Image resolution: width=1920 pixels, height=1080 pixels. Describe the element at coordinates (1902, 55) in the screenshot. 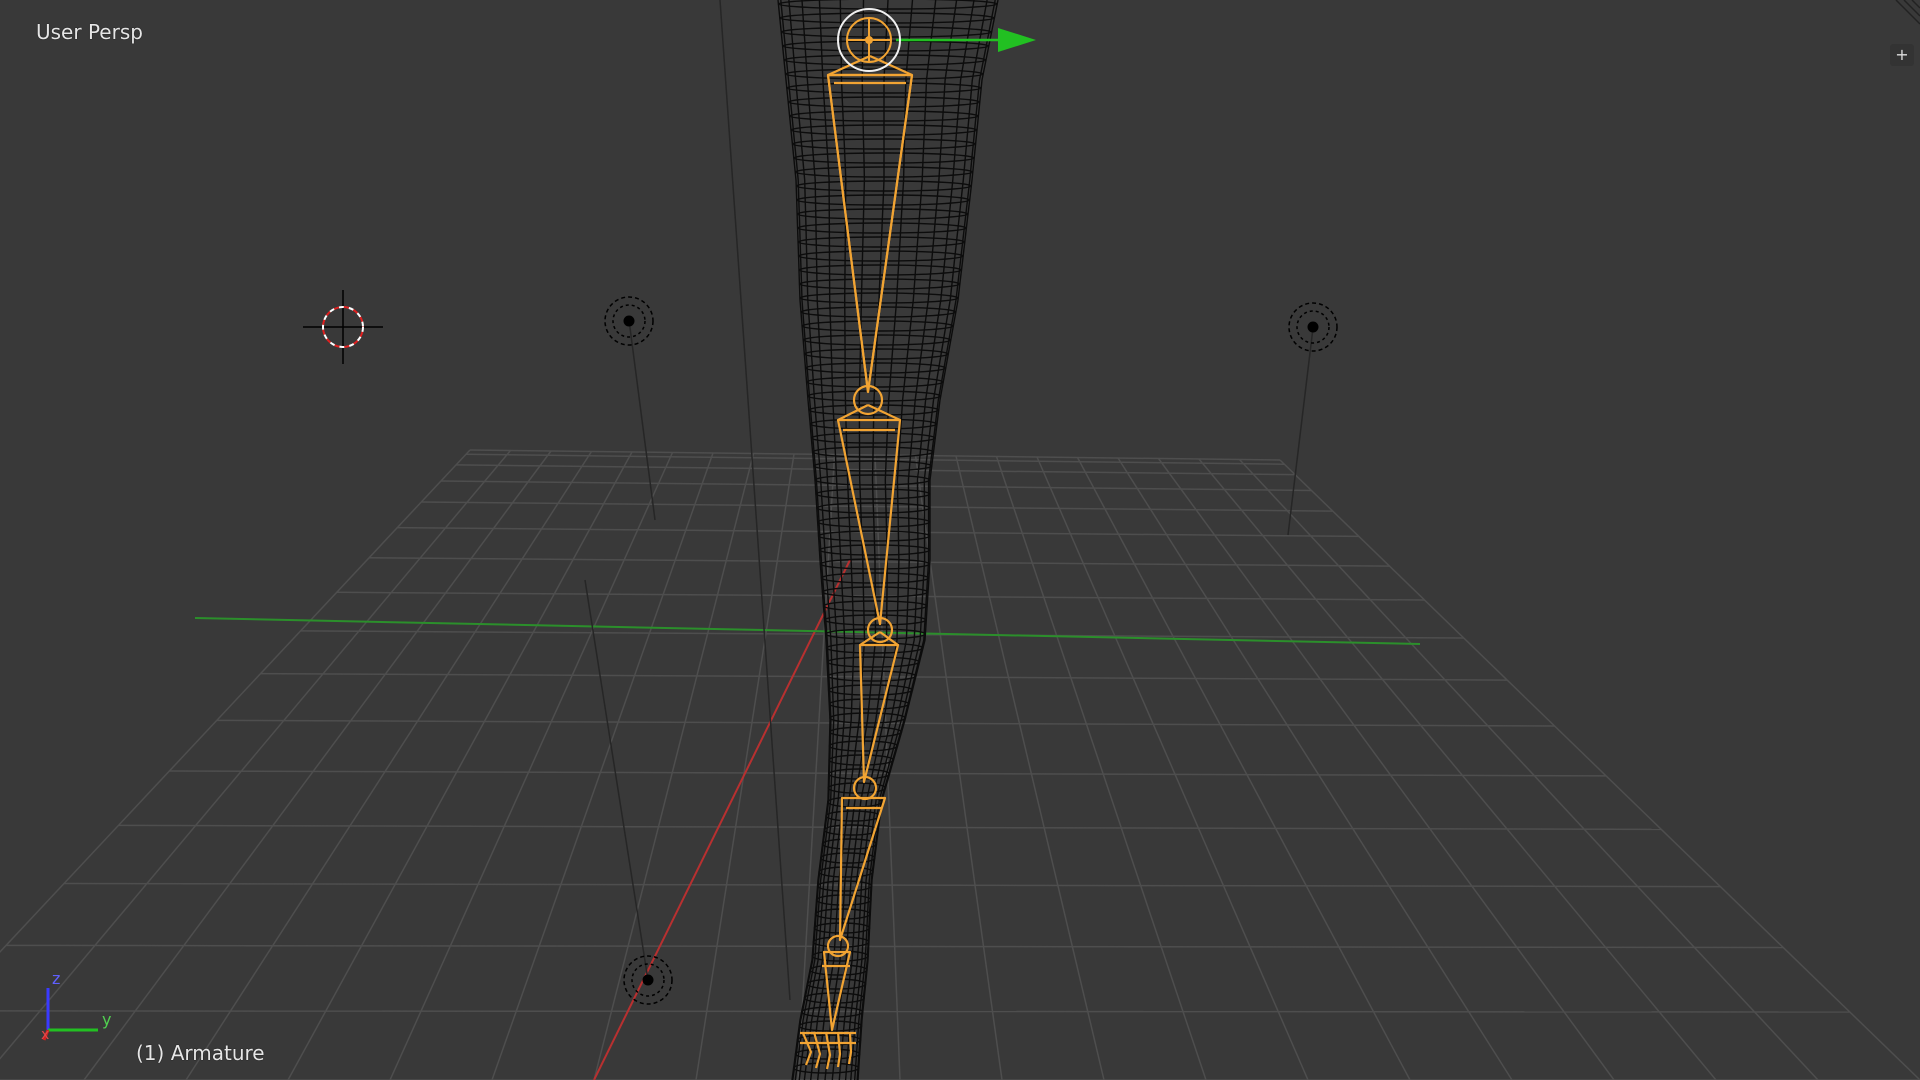

I see `properties-toggle-button: +` at that location.